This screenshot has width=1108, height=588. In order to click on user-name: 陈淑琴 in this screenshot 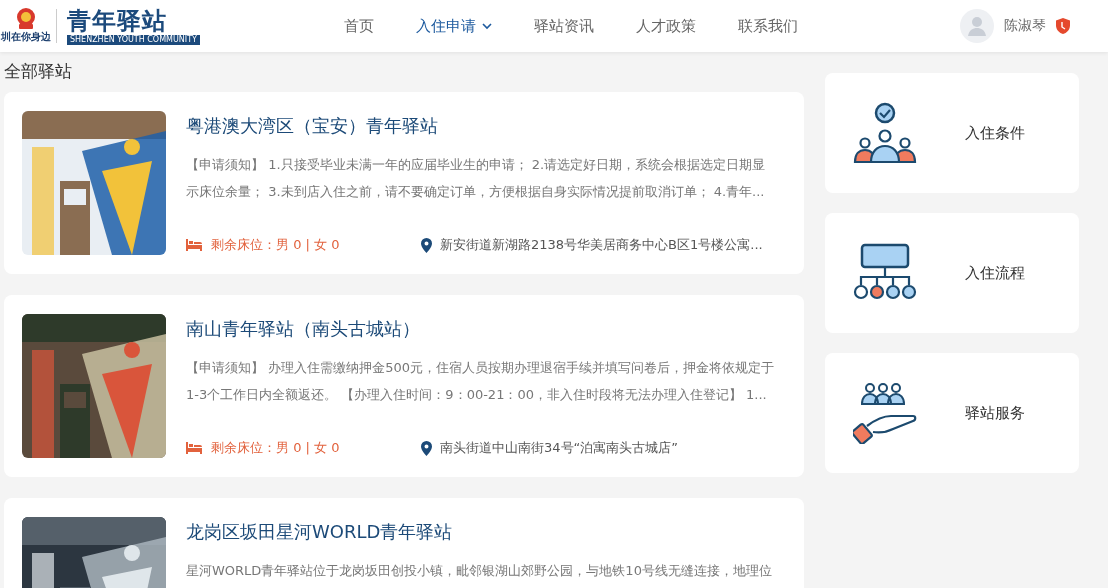, I will do `click(1025, 26)`.